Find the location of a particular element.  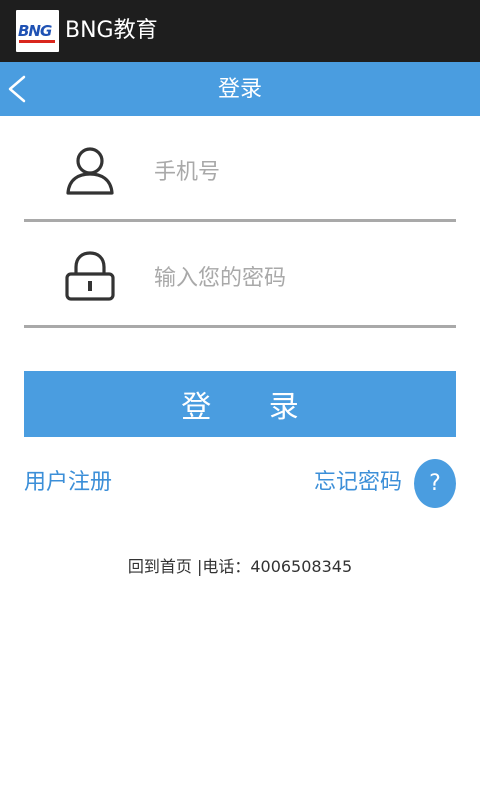

phone-field is located at coordinates (240, 169).